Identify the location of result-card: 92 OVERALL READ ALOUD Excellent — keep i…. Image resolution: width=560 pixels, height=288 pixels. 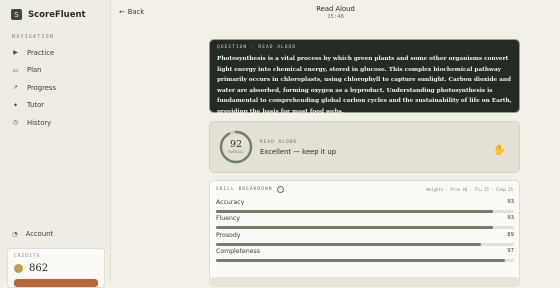
(364, 147).